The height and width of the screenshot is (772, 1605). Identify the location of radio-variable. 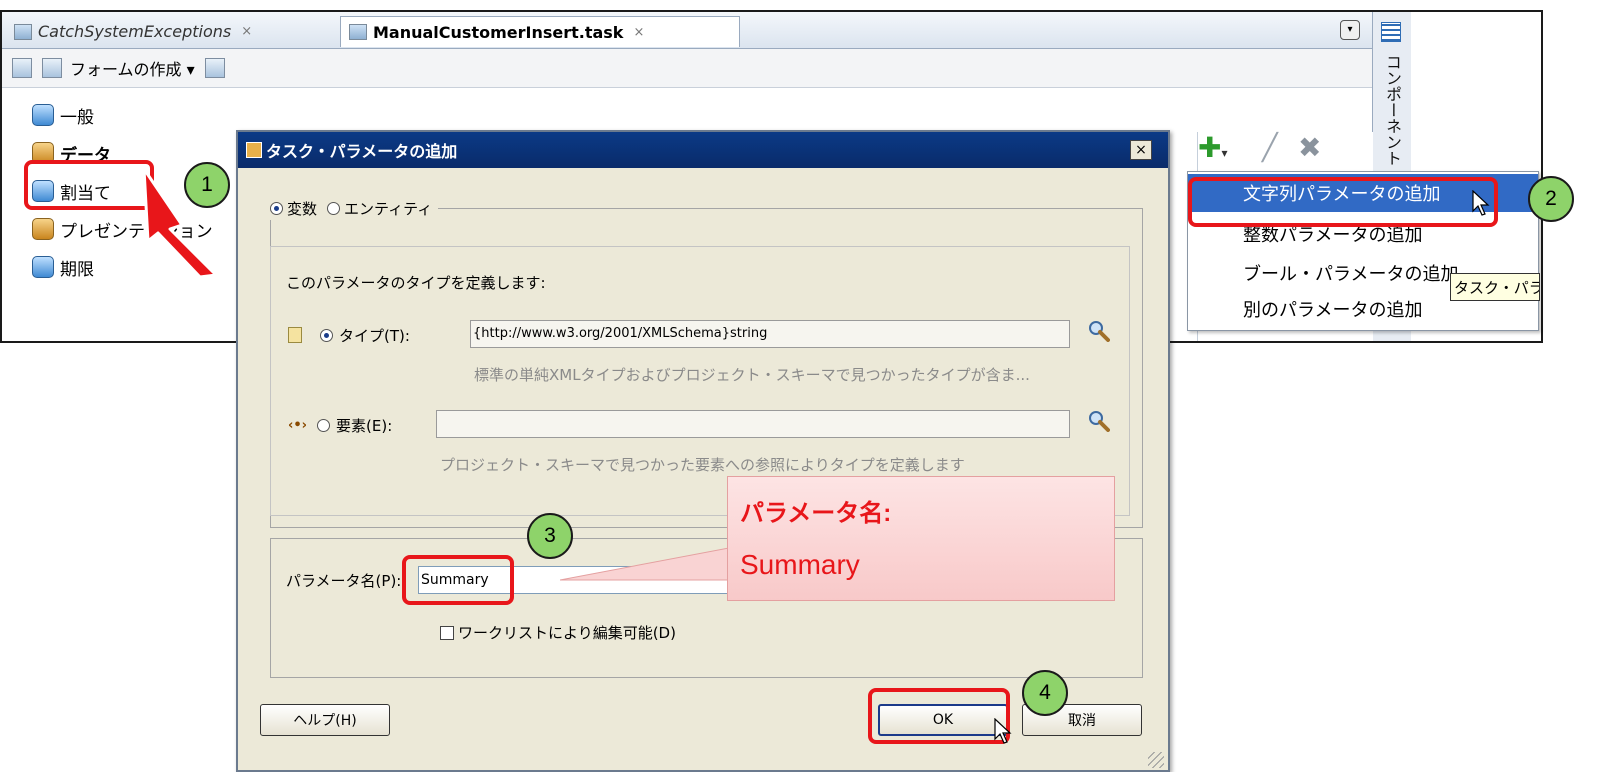
(276, 208).